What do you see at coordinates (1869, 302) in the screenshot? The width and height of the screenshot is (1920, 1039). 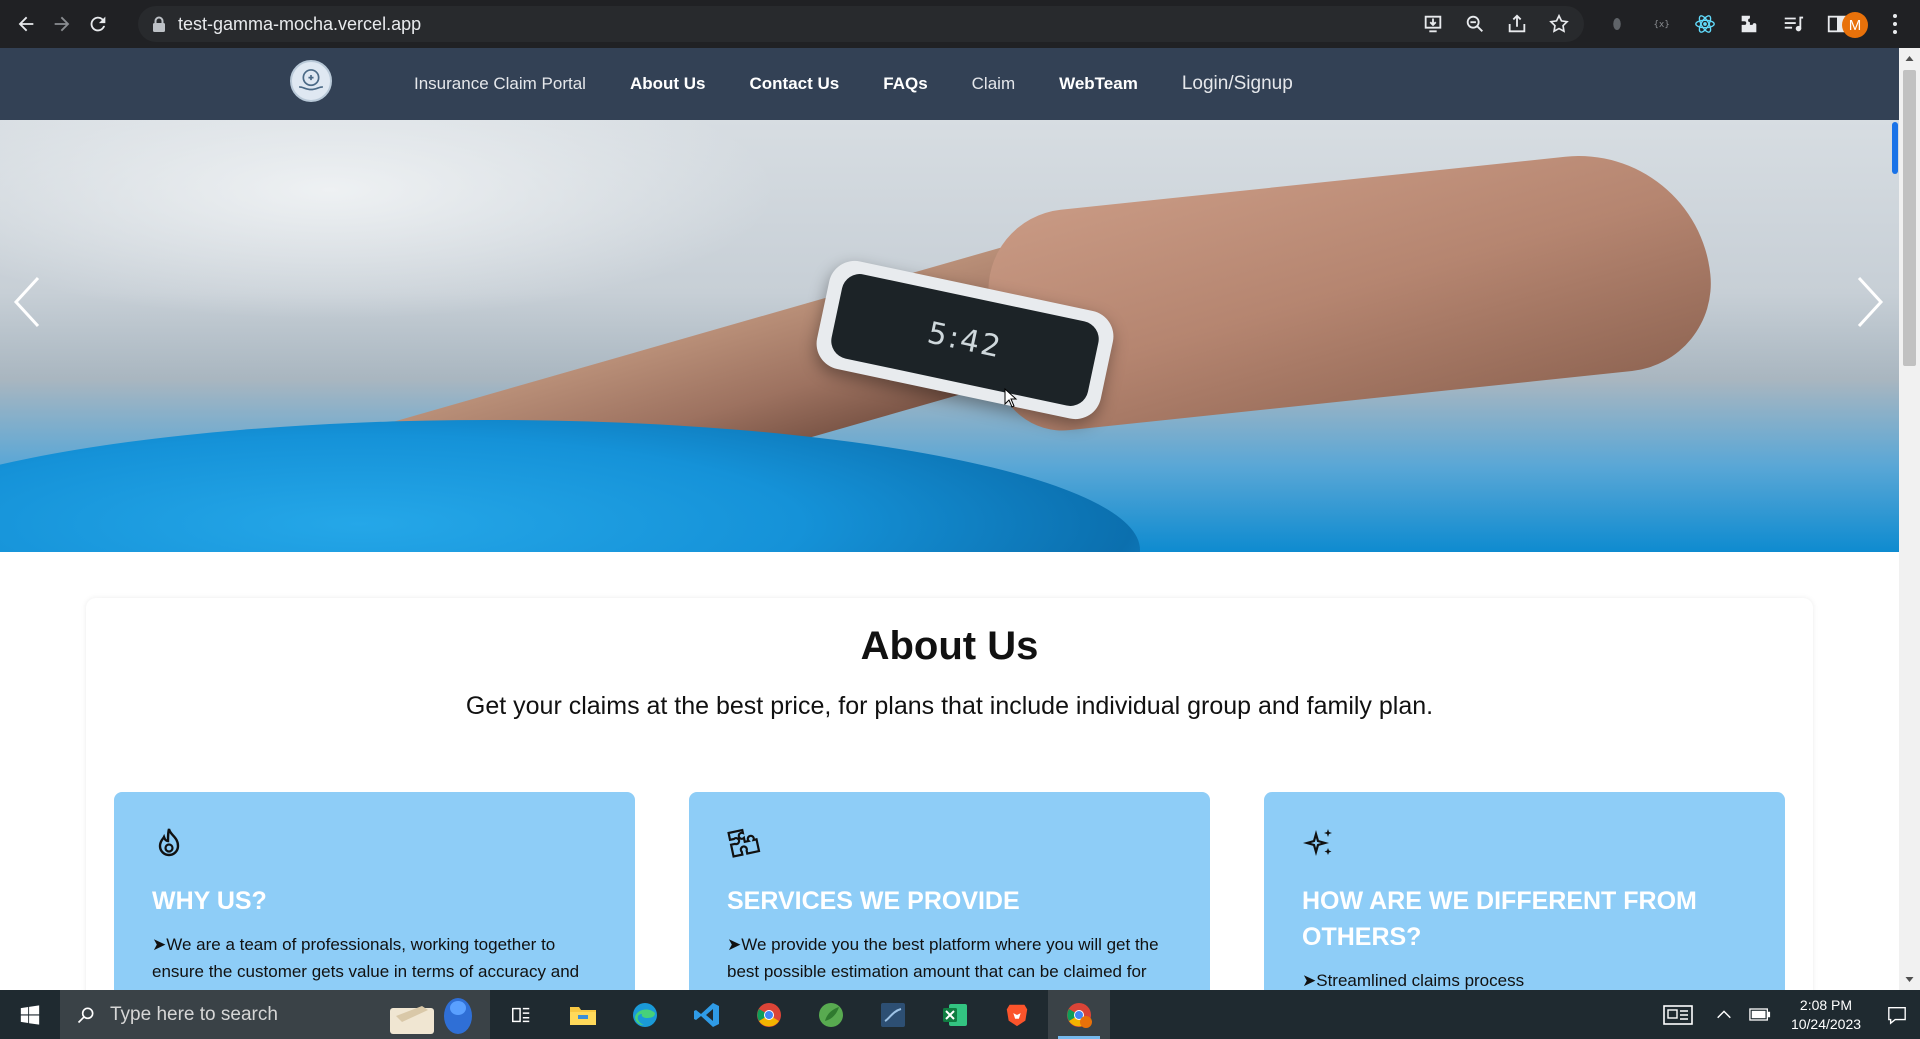 I see `carousel-next-arrow-icon` at bounding box center [1869, 302].